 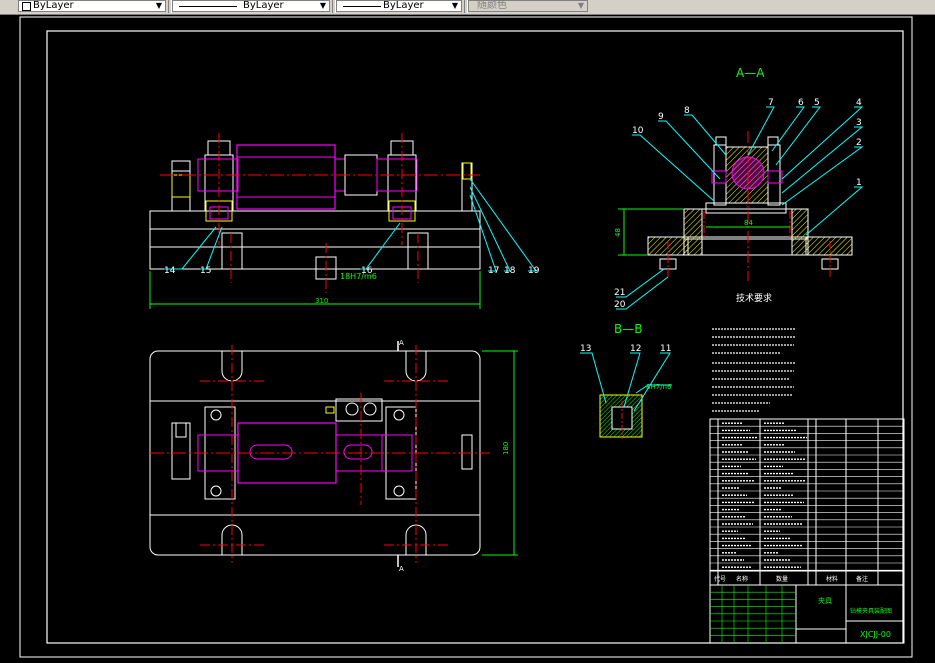 What do you see at coordinates (263, 5) in the screenshot?
I see `linetype-combo-value: ByLayer` at bounding box center [263, 5].